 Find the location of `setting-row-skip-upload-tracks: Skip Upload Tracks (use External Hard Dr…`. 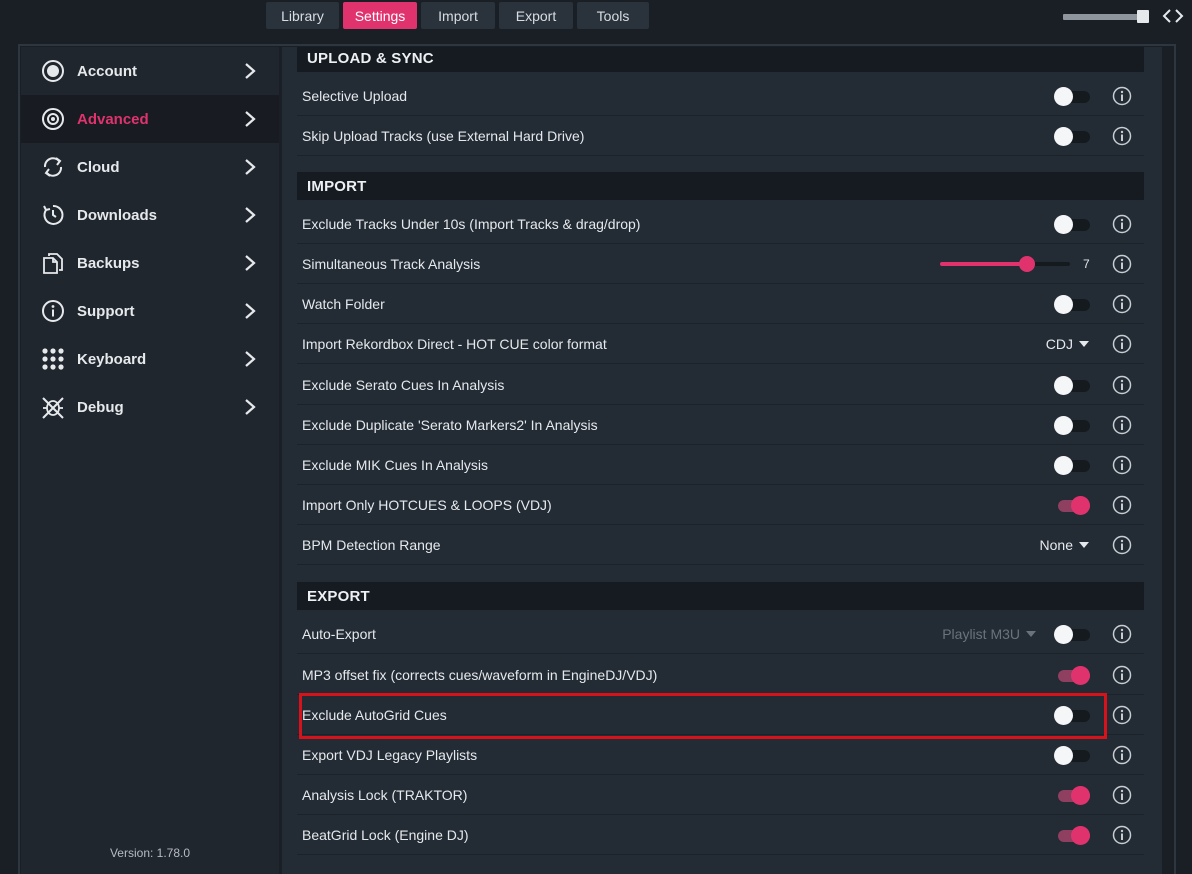

setting-row-skip-upload-tracks: Skip Upload Tracks (use External Hard Dr… is located at coordinates (720, 136).